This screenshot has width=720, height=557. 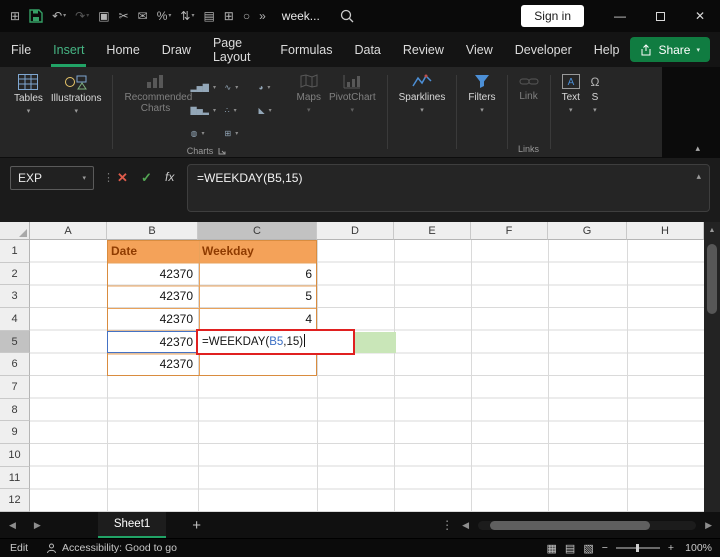 What do you see at coordinates (169, 16) in the screenshot?
I see `percent-caret: ▾` at bounding box center [169, 16].